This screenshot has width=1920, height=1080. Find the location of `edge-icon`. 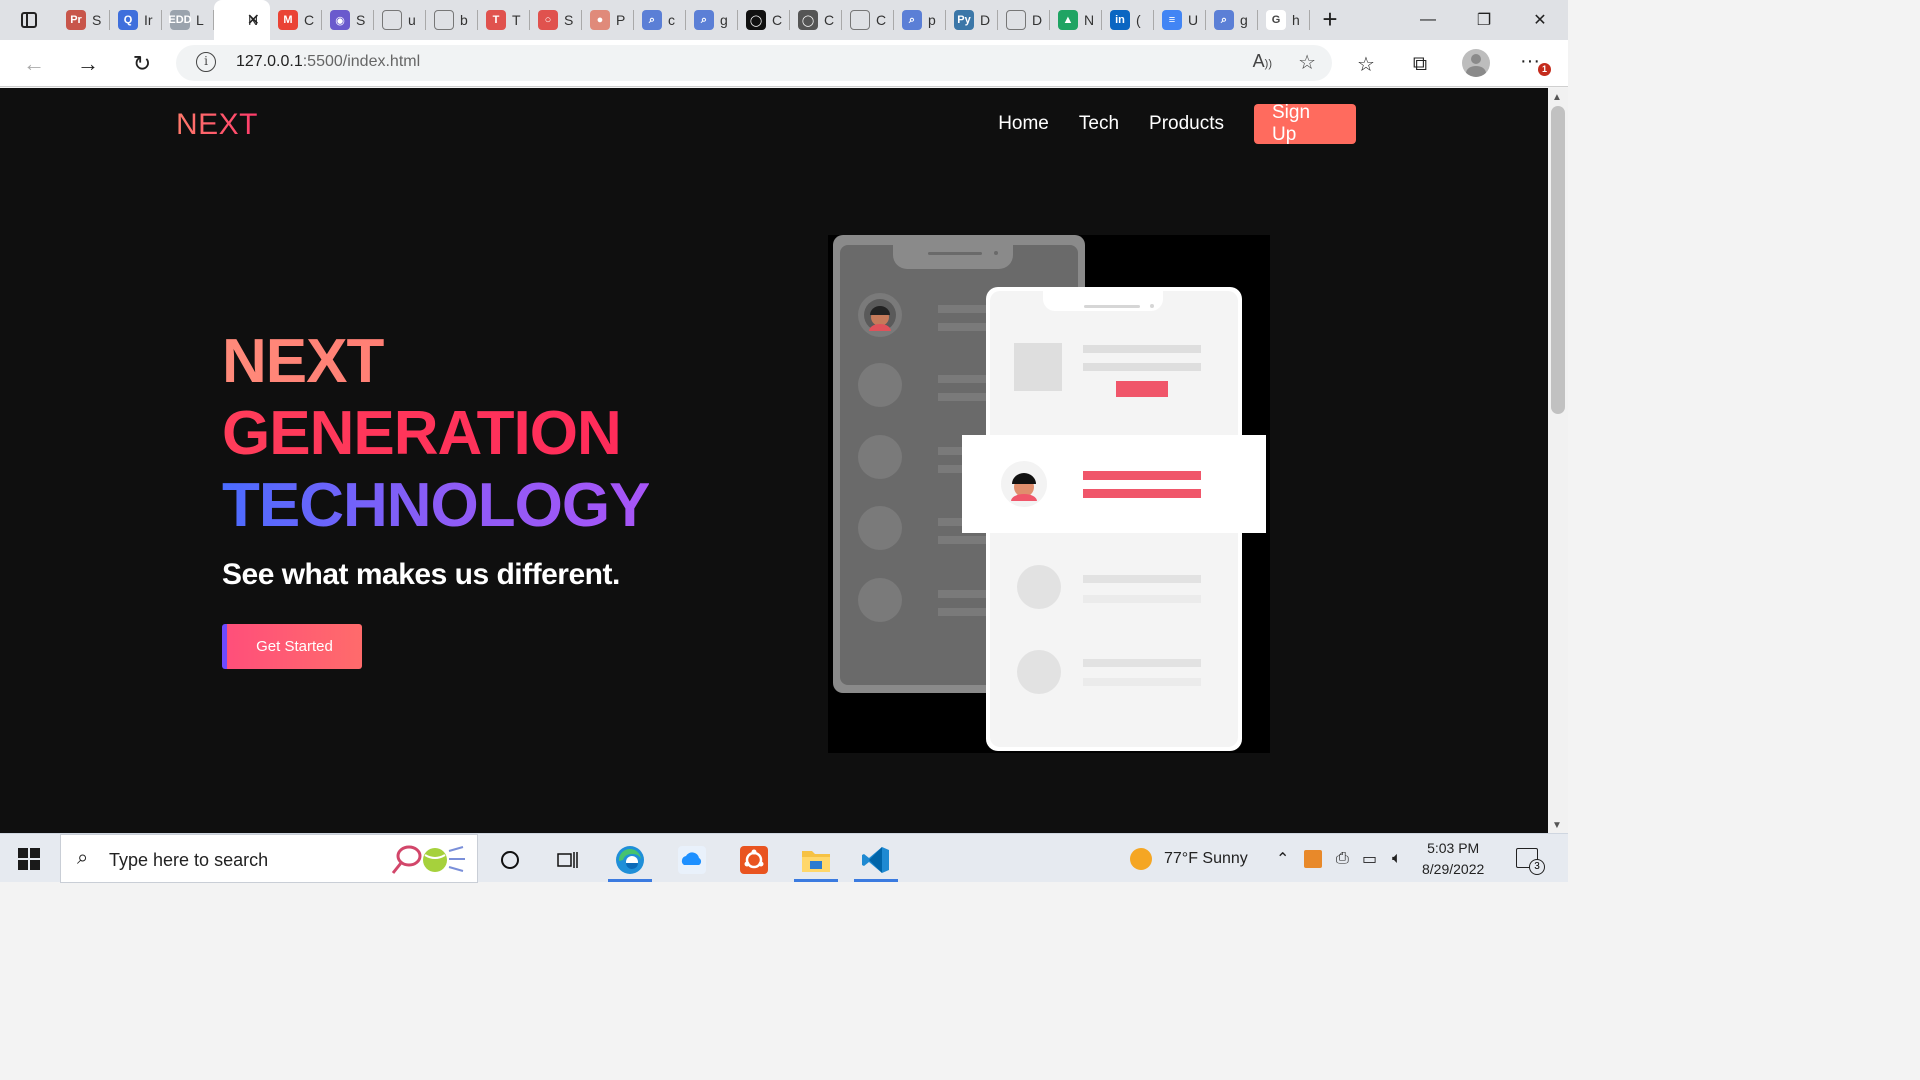

edge-icon is located at coordinates (630, 860).